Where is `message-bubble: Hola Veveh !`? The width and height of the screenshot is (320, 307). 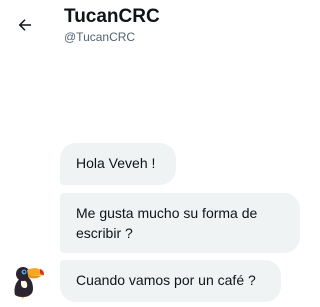
message-bubble: Hola Veveh ! is located at coordinates (118, 164).